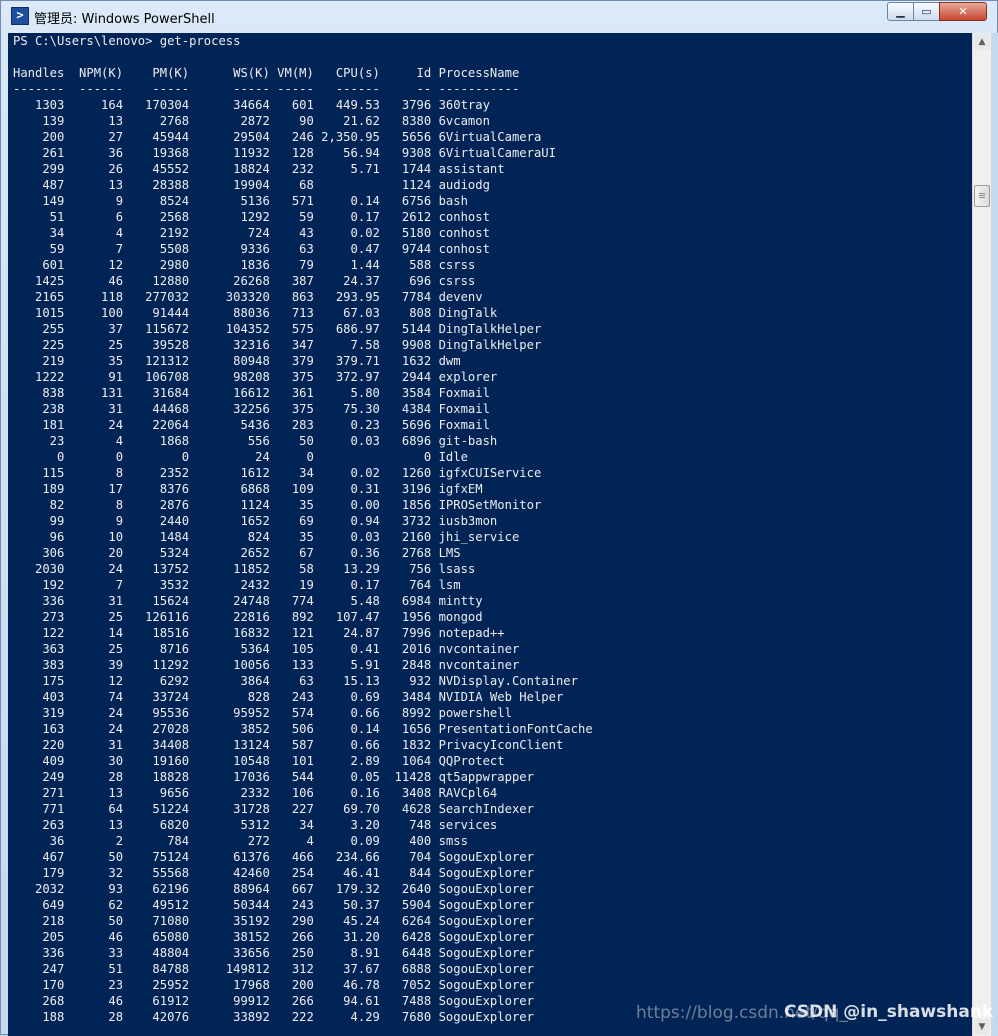 Image resolution: width=998 pixels, height=1036 pixels. What do you see at coordinates (251, 249) in the screenshot?
I see `table-row: 59 7 5508 9336 63 0.47 9744 conhost` at bounding box center [251, 249].